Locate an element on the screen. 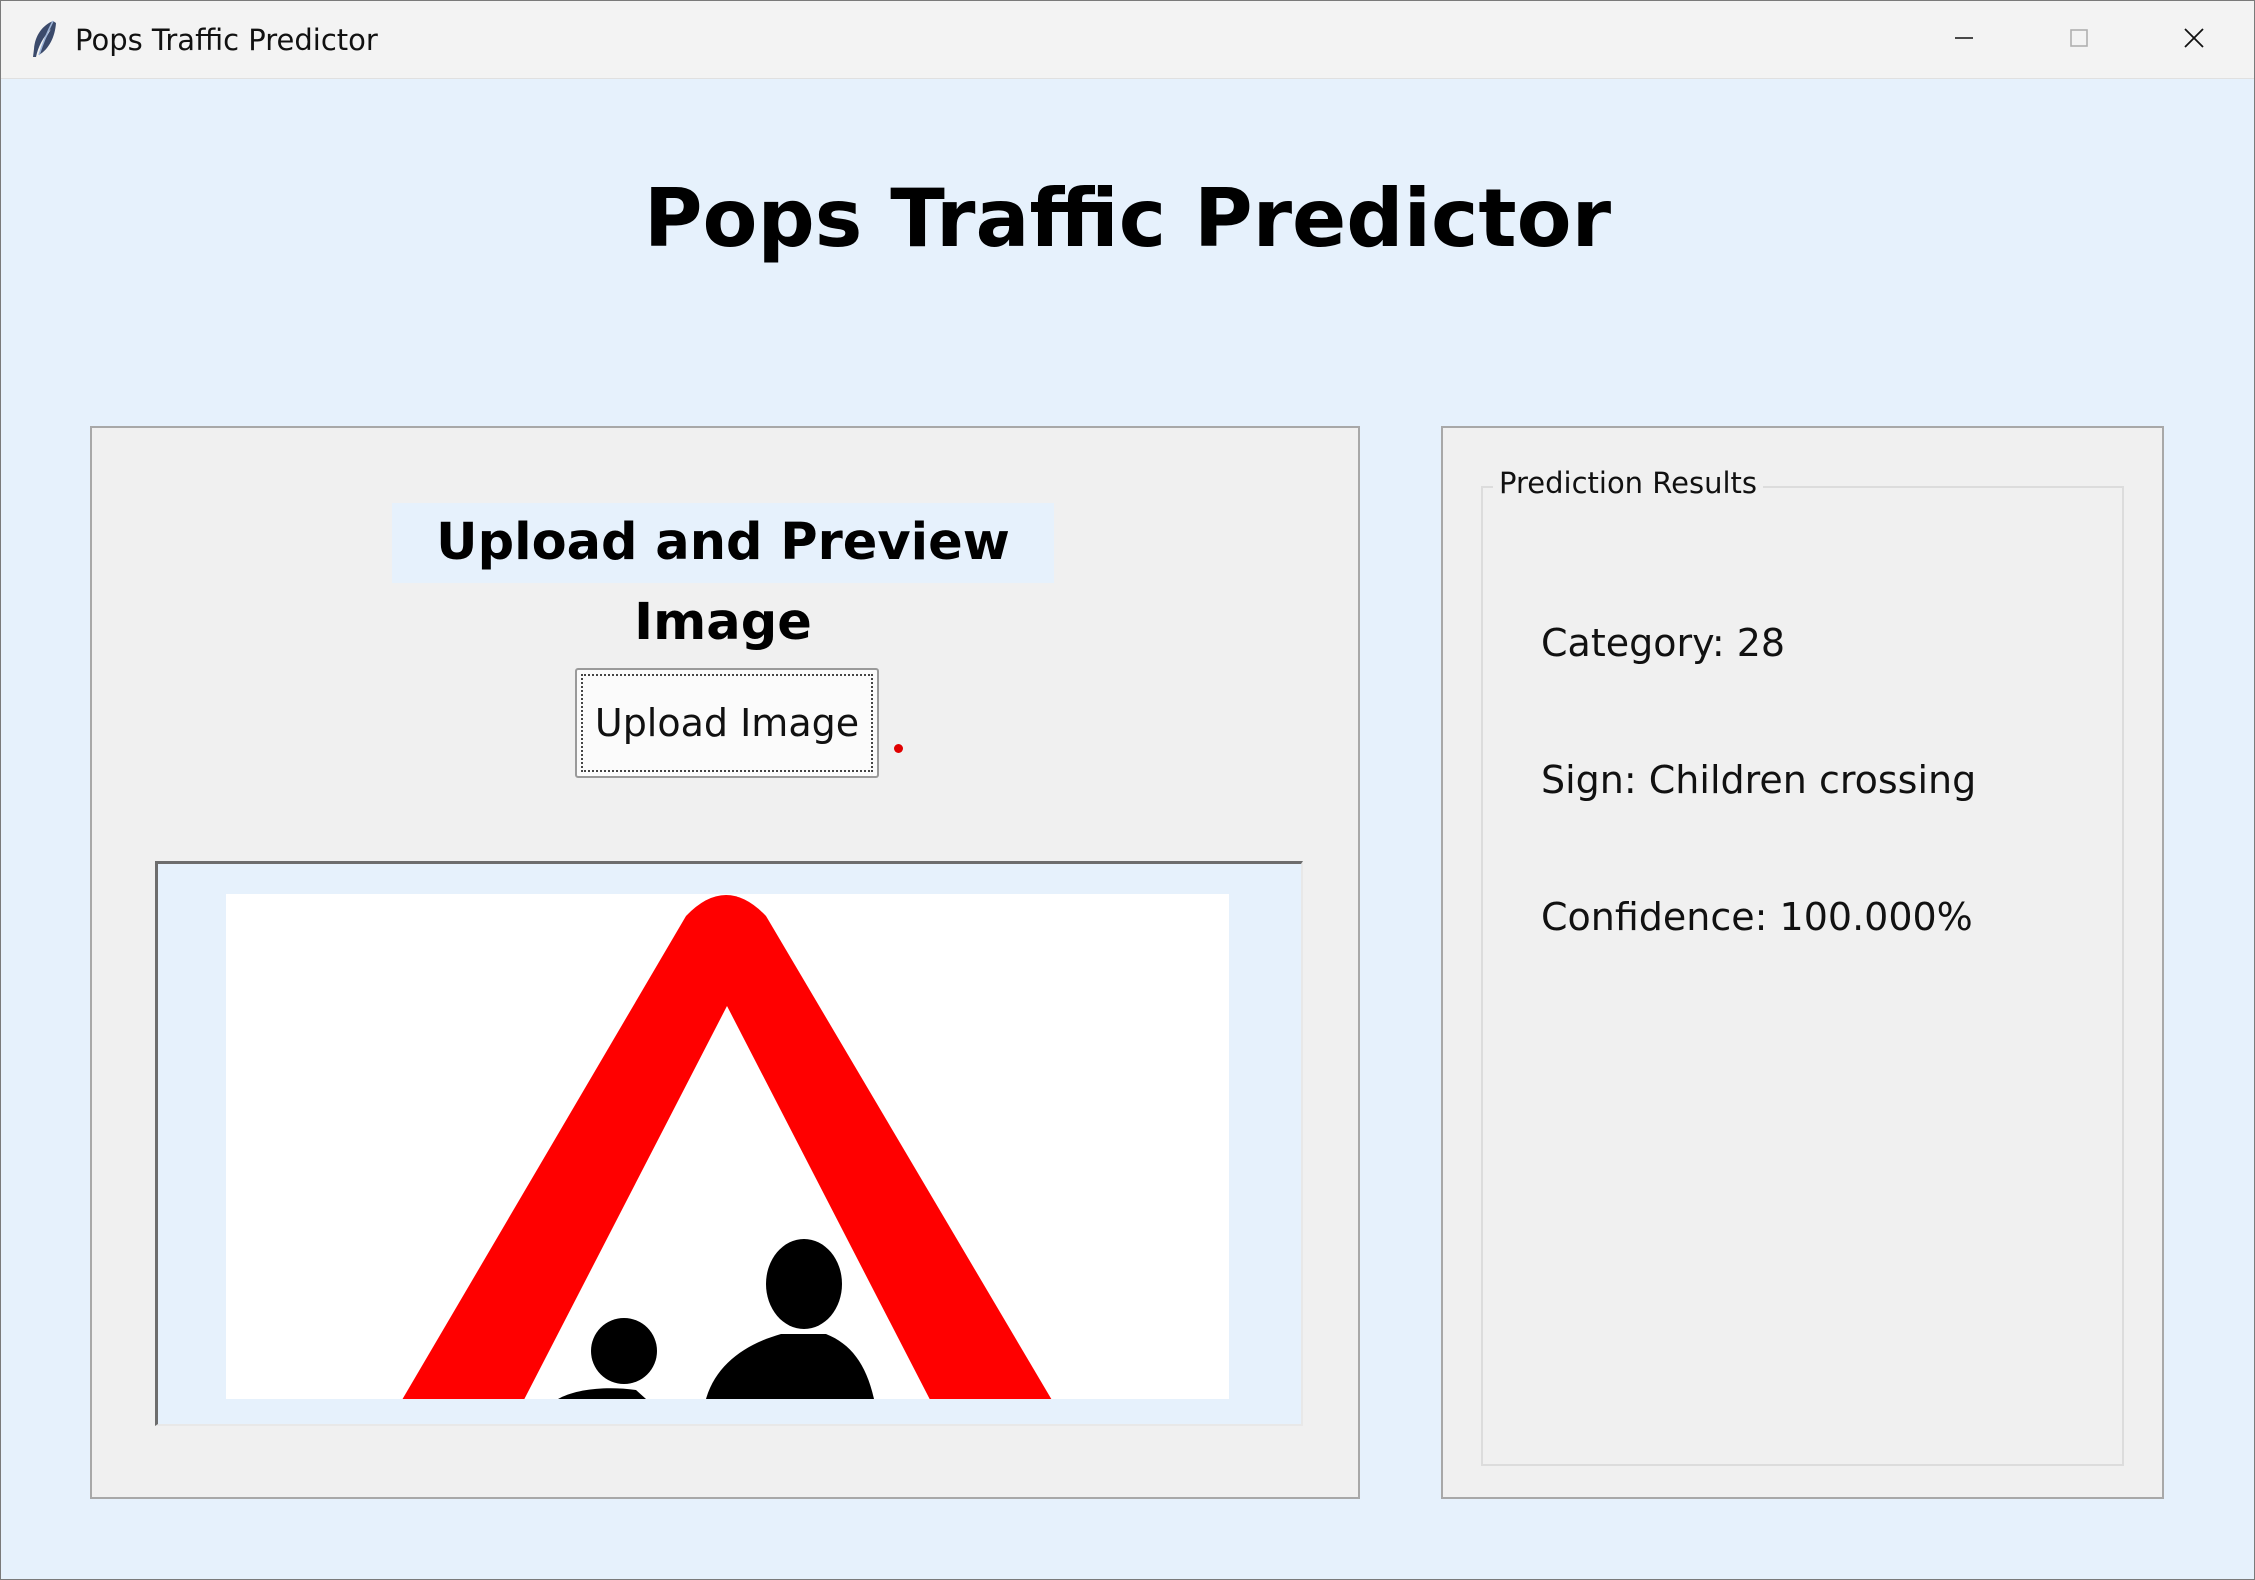 The image size is (2255, 1580). children-crossing-sign-image is located at coordinates (727, 1146).